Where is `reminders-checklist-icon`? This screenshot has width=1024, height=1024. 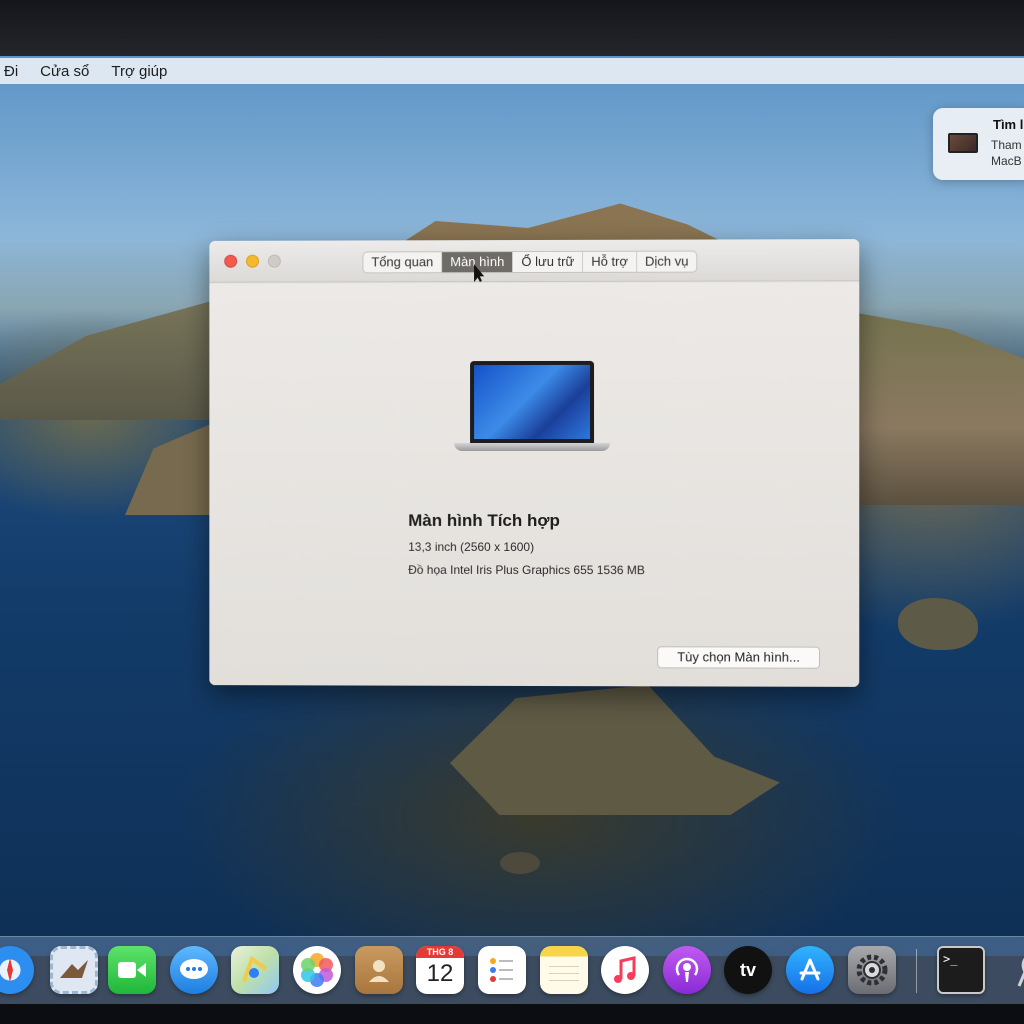
reminders-checklist-icon is located at coordinates (502, 970).